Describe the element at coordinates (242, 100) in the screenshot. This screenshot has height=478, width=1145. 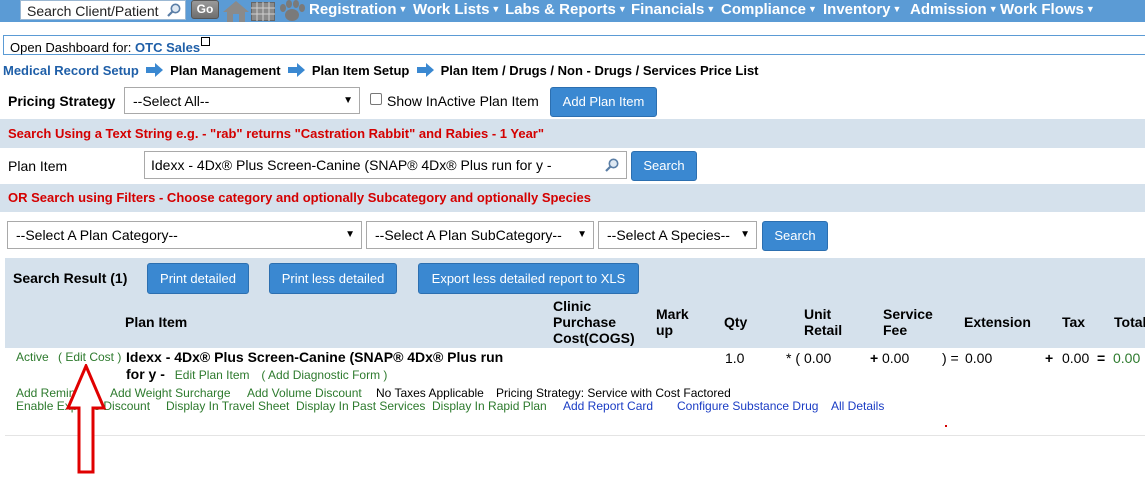
I see `pricing-strategy-select: --Select All-- ▼` at that location.